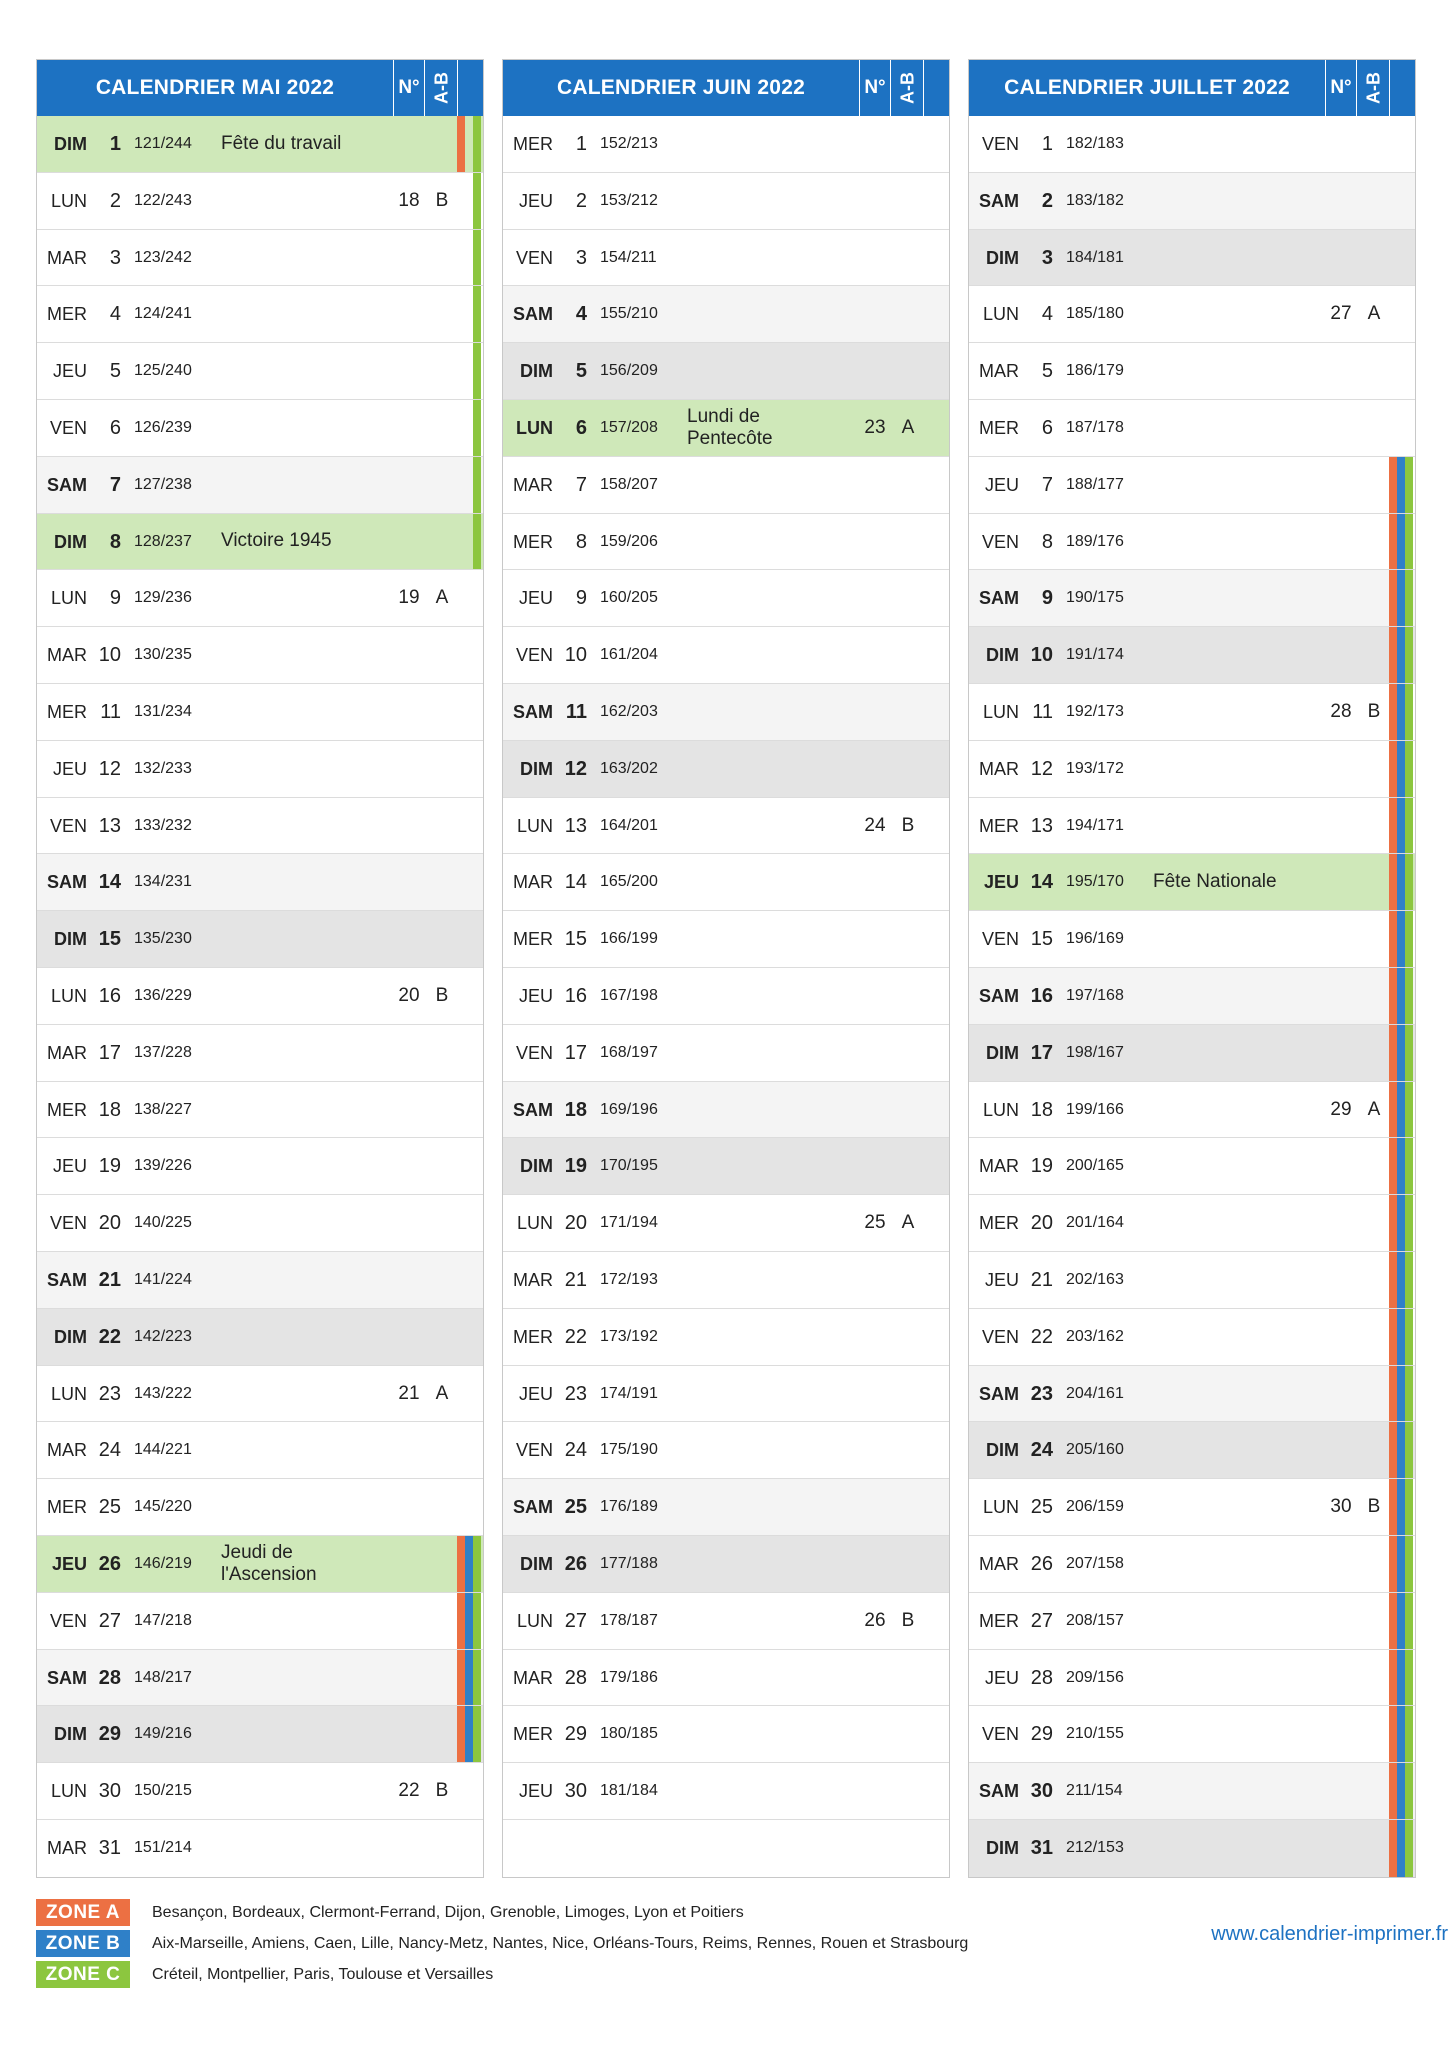 Image resolution: width=1448 pixels, height=2048 pixels. I want to click on week-number: 26, so click(875, 1620).